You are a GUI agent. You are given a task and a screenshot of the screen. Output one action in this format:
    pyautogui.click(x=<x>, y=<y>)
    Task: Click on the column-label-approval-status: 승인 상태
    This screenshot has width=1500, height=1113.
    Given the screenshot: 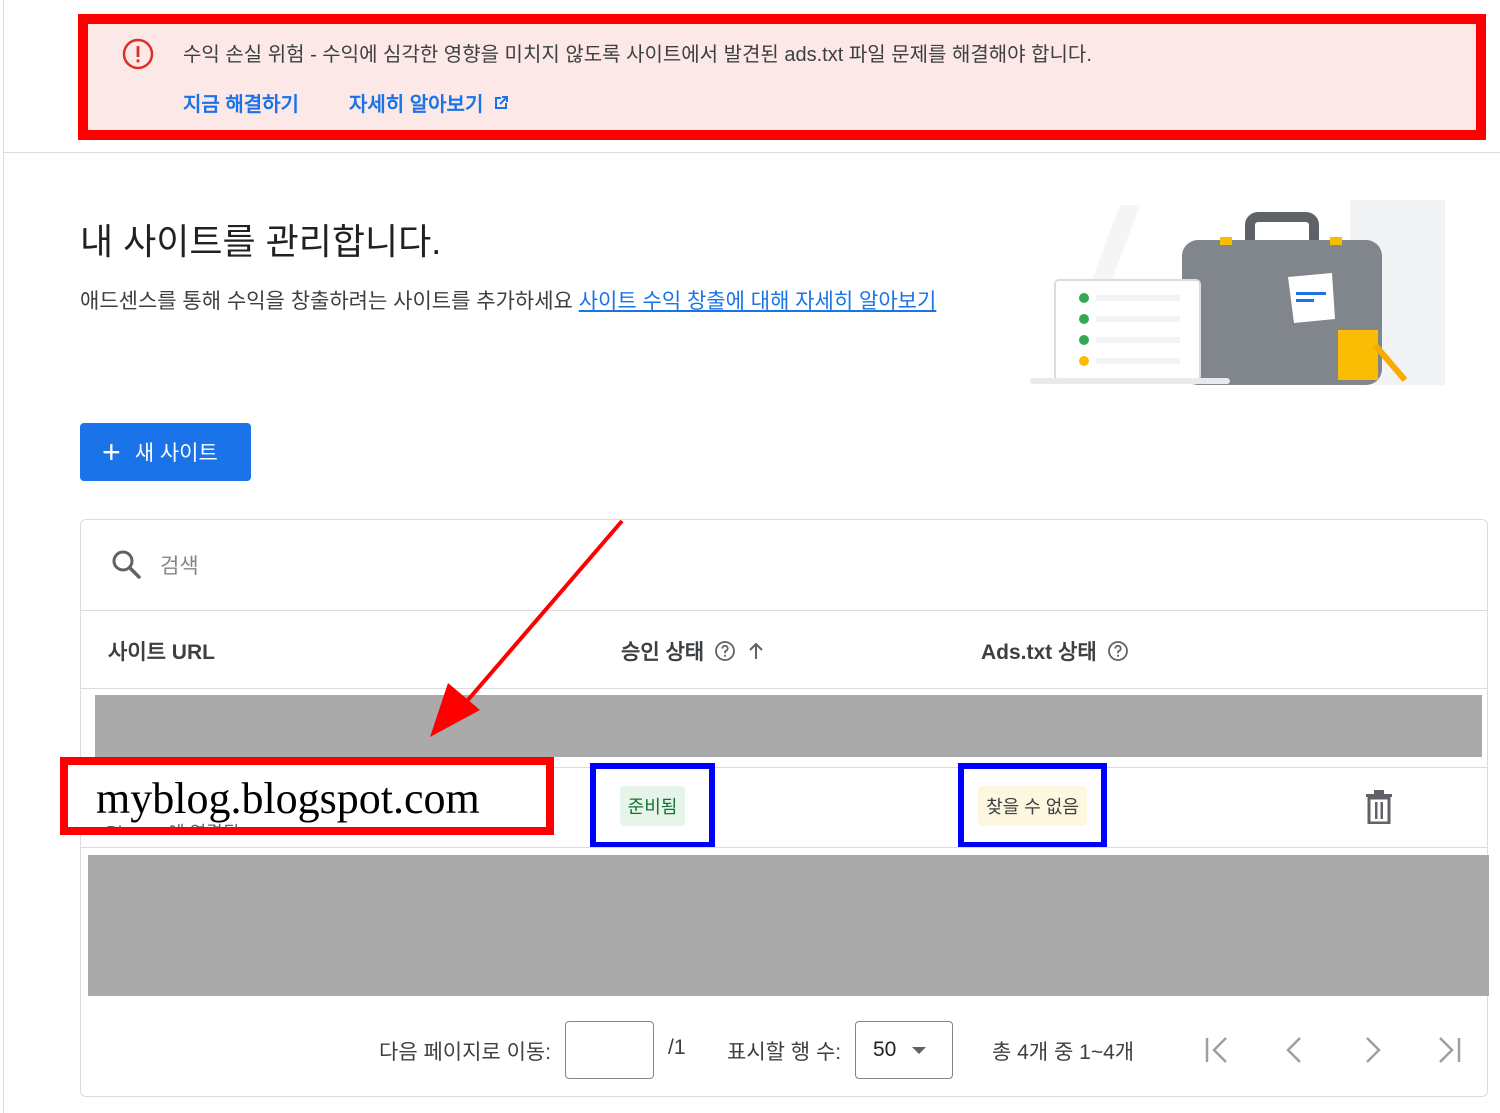 What is the action you would take?
    pyautogui.click(x=663, y=652)
    